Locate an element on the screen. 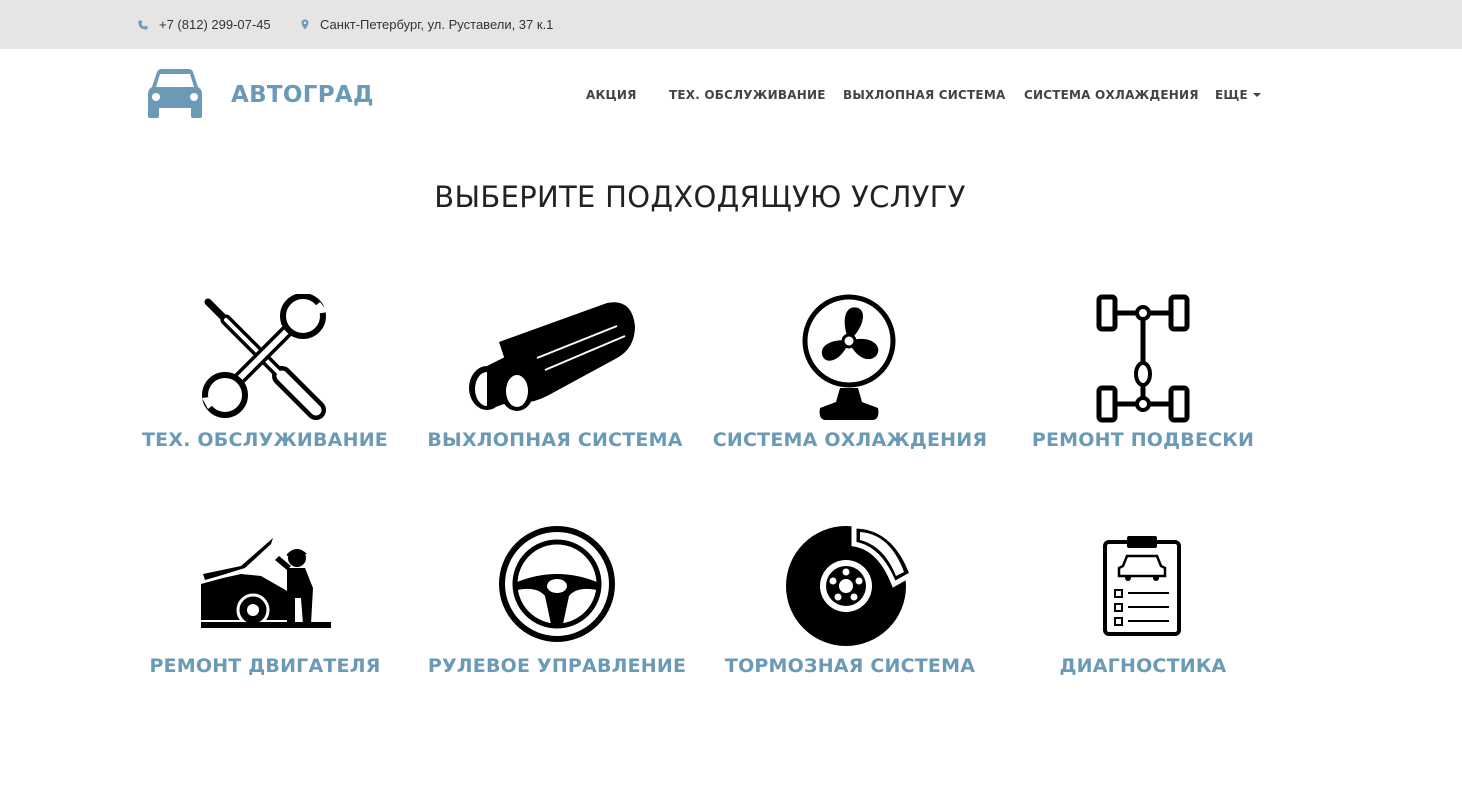 Image resolution: width=1462 pixels, height=788 pixels. service-label: ВЫХЛОПНАЯ СИСТЕМА is located at coordinates (555, 440).